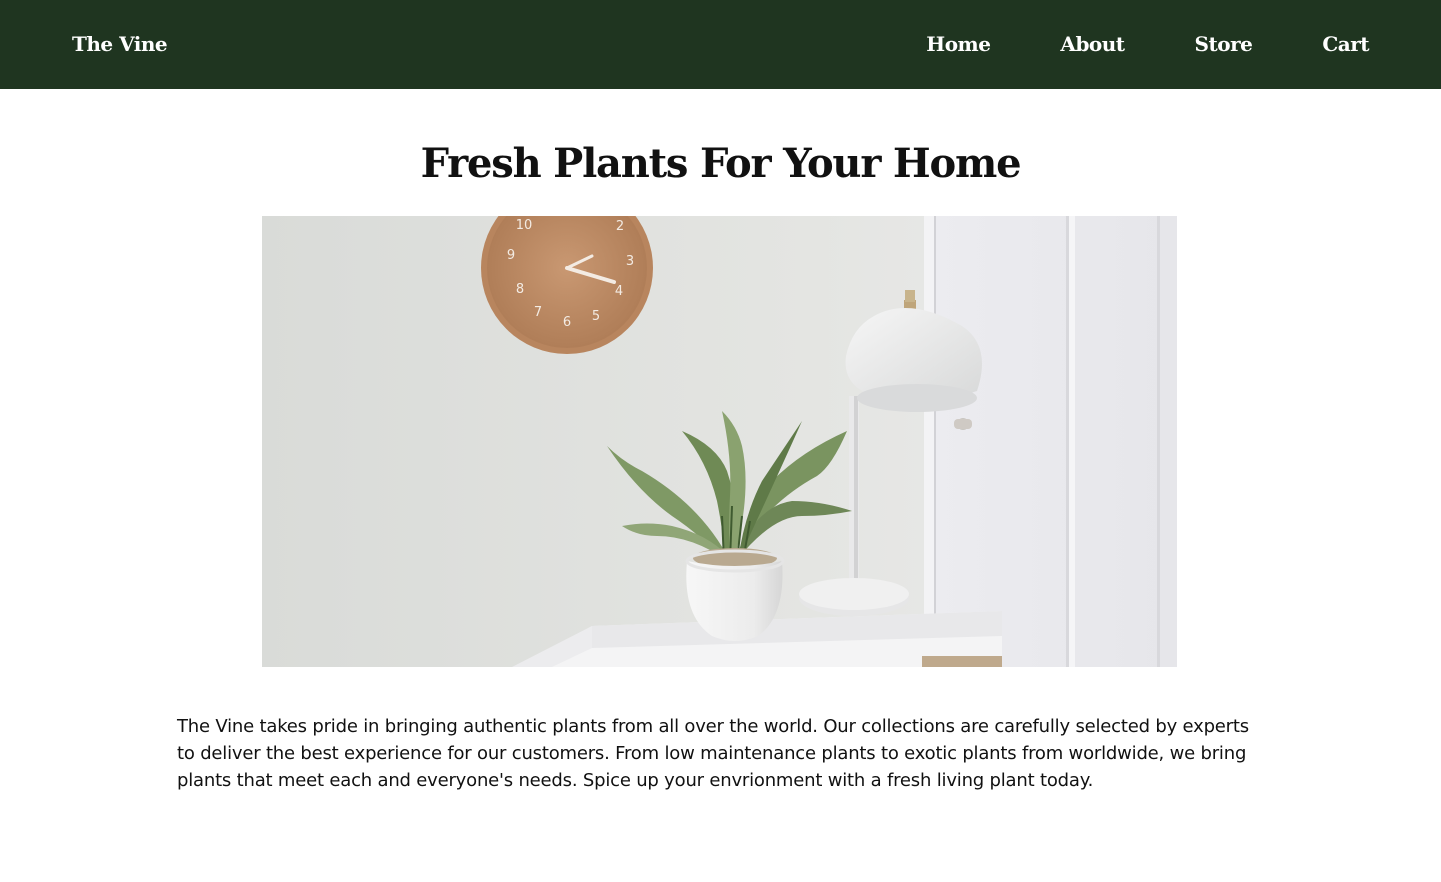 This screenshot has width=1441, height=882. Describe the element at coordinates (567, 322) in the screenshot. I see `svg-text: 6` at that location.